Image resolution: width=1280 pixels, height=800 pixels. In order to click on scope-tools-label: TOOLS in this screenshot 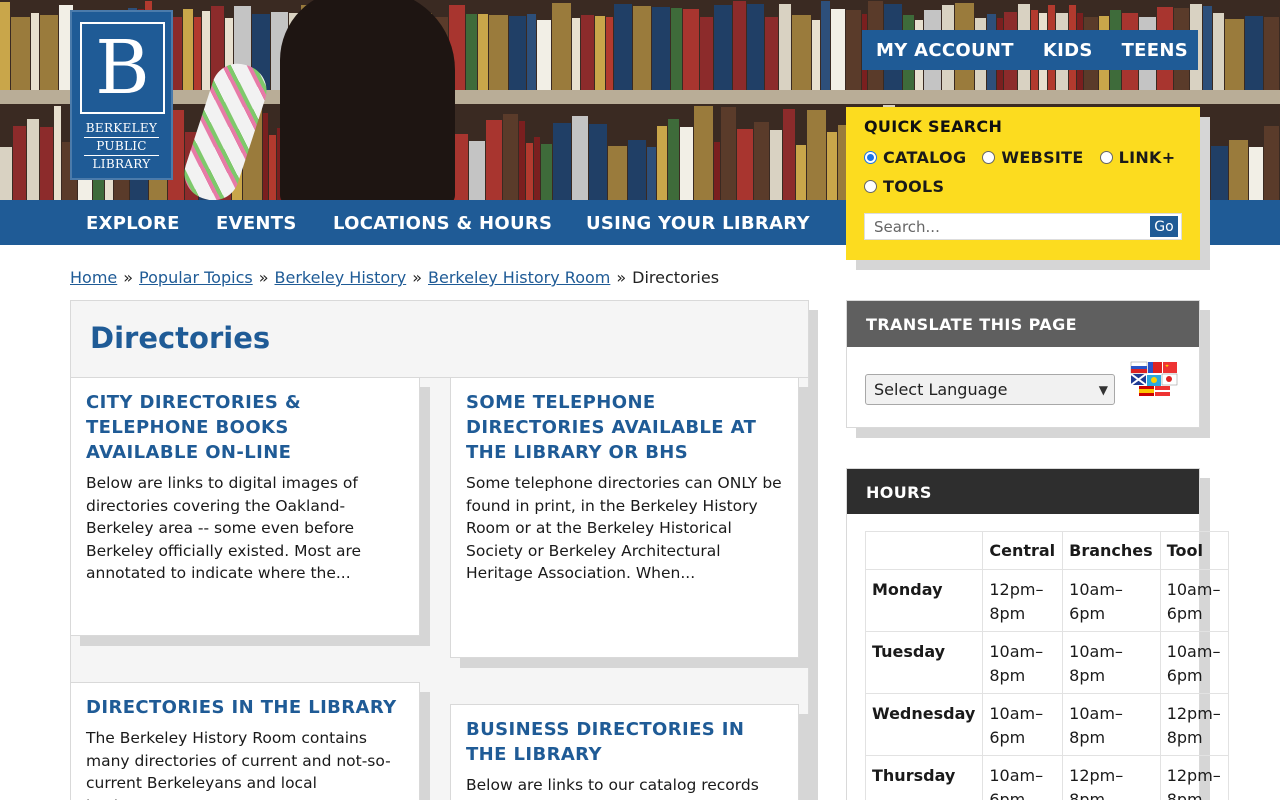, I will do `click(914, 186)`.